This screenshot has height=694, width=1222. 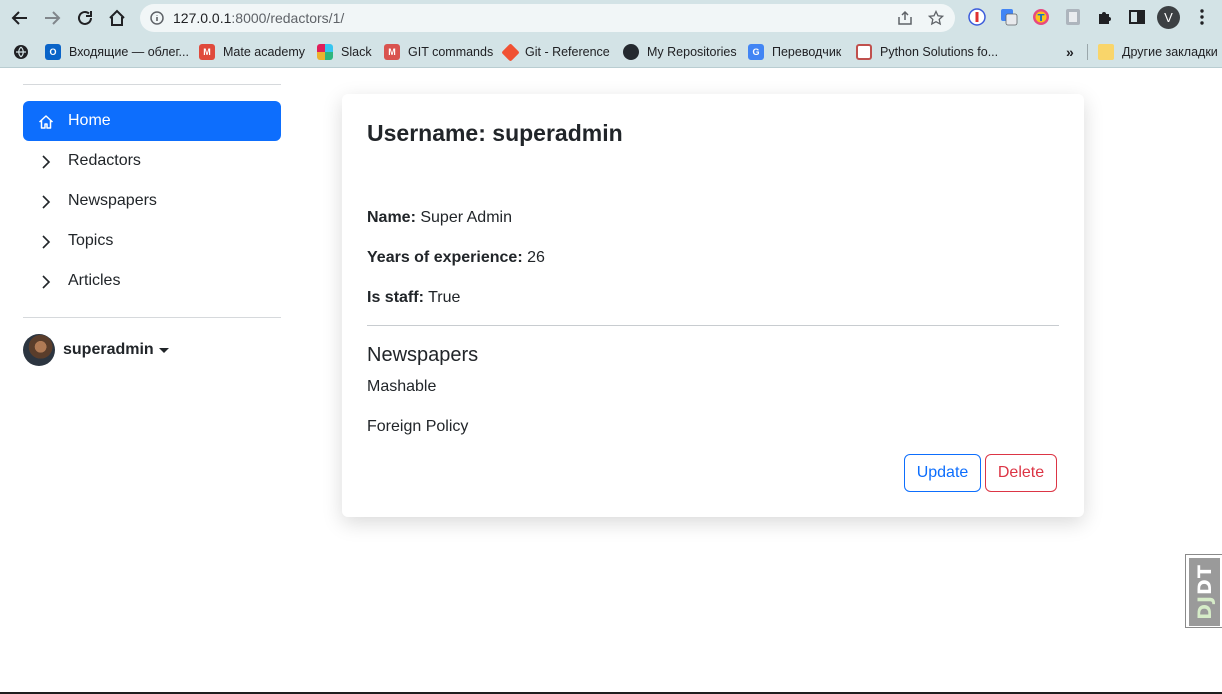 I want to click on slack-icon, so click(x=325, y=52).